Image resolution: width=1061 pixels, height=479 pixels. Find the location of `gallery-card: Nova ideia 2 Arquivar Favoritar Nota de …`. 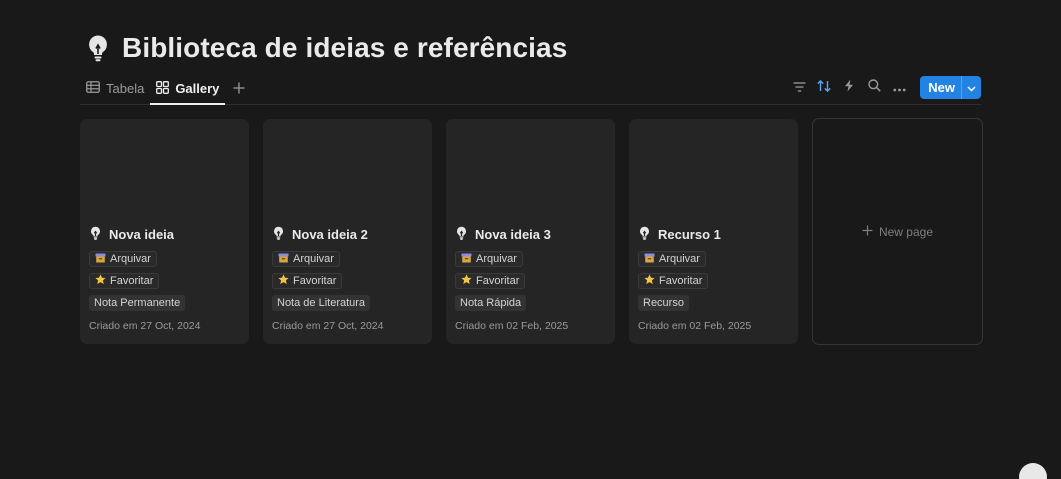

gallery-card: Nova ideia 2 Arquivar Favoritar Nota de … is located at coordinates (347, 231).